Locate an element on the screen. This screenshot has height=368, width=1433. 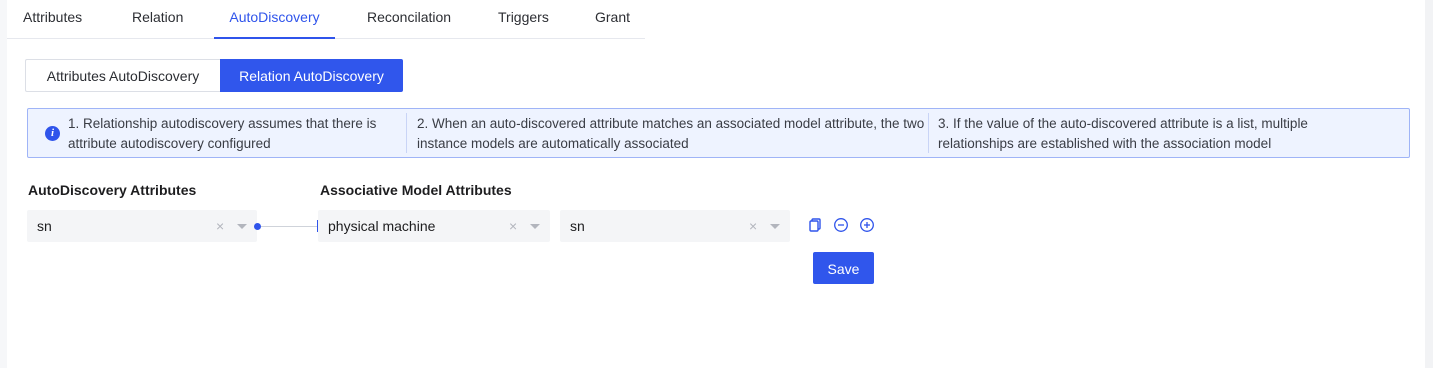
association-model-select: physical machine × is located at coordinates (434, 226).